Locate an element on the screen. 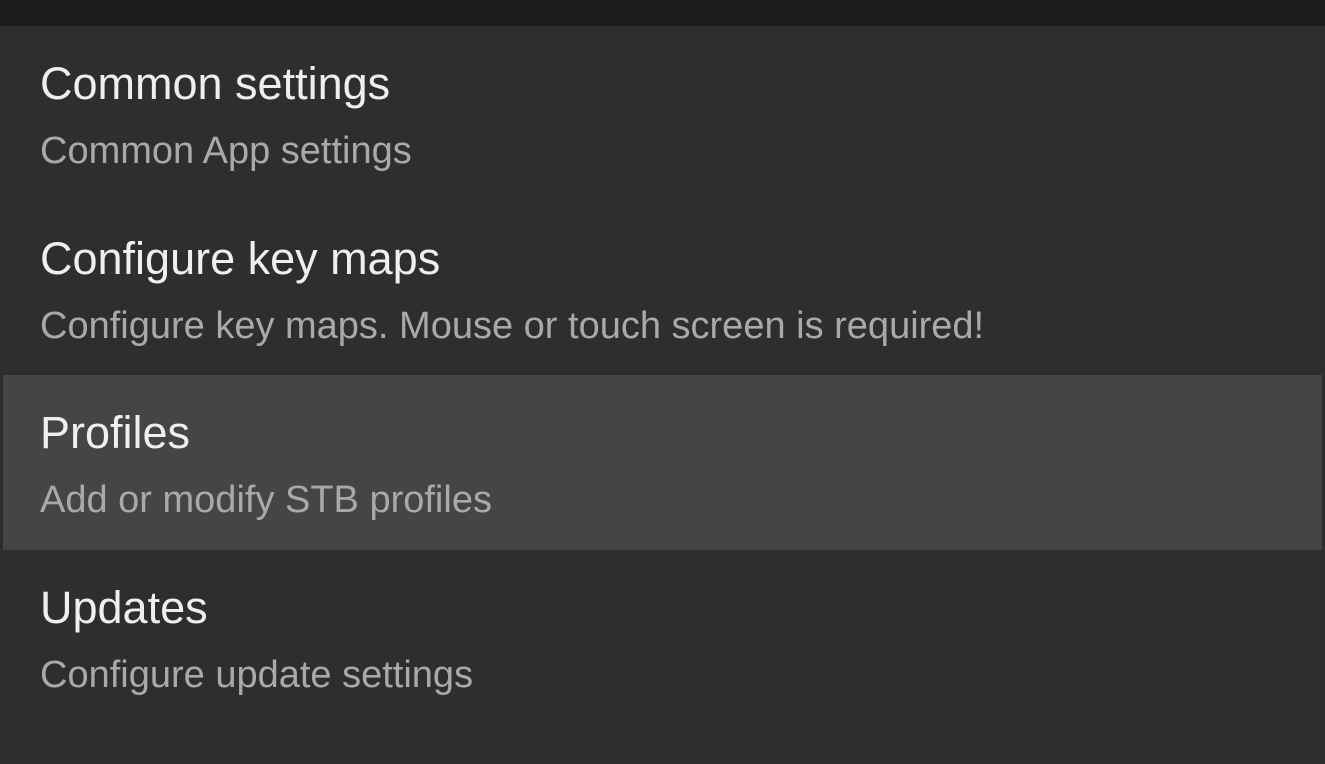  setting-title: Common settings is located at coordinates (215, 83).